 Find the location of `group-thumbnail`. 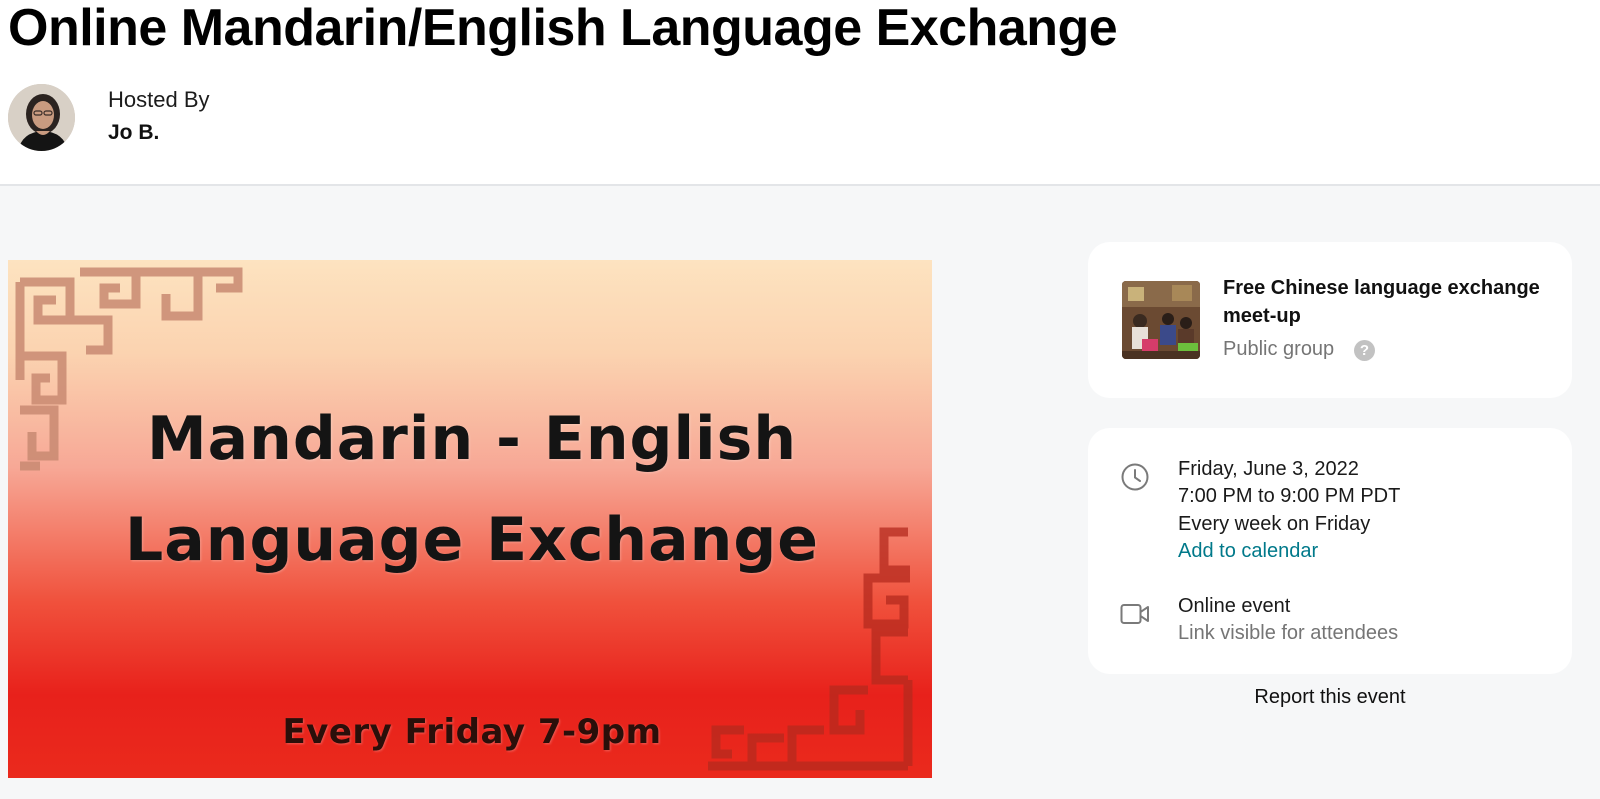

group-thumbnail is located at coordinates (1161, 320).